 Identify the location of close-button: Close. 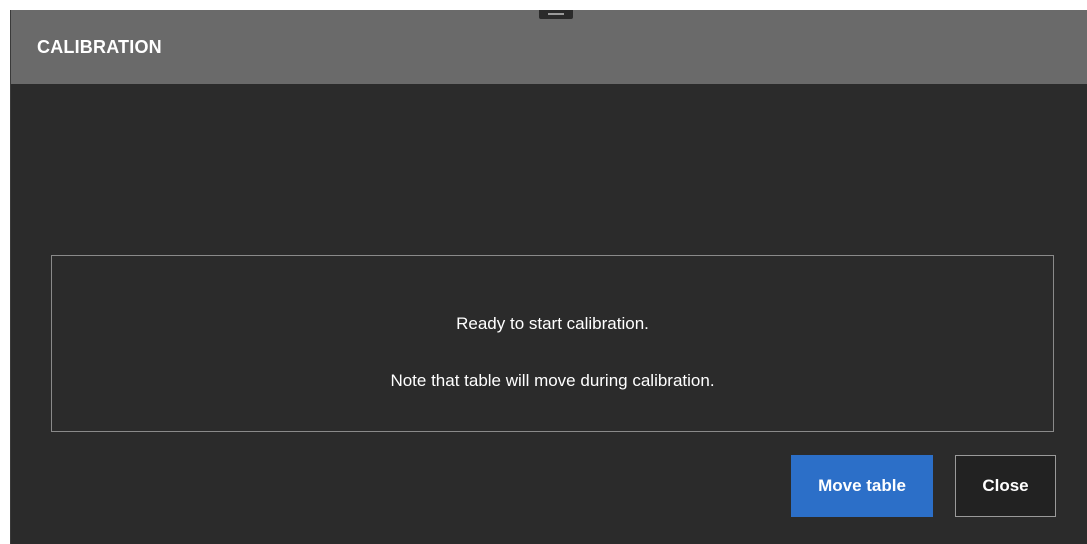
(1005, 486).